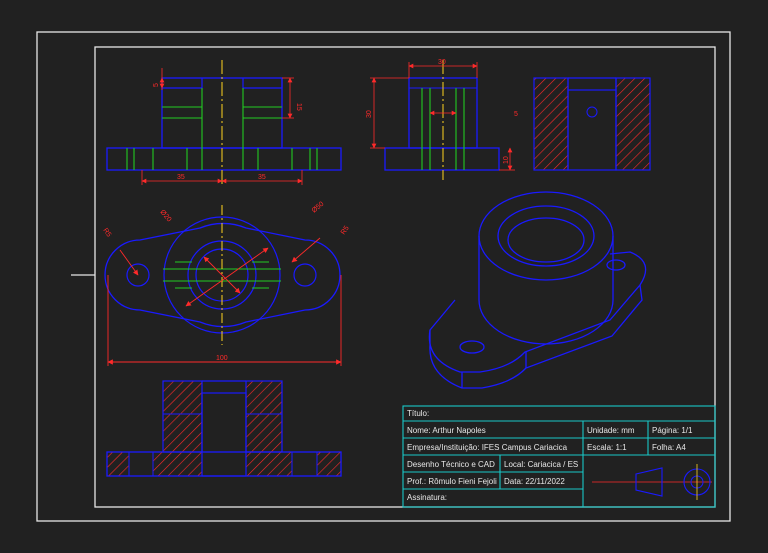 The image size is (768, 553). What do you see at coordinates (541, 464) in the screenshot?
I see `location-field: Local: Cariacica / ES` at bounding box center [541, 464].